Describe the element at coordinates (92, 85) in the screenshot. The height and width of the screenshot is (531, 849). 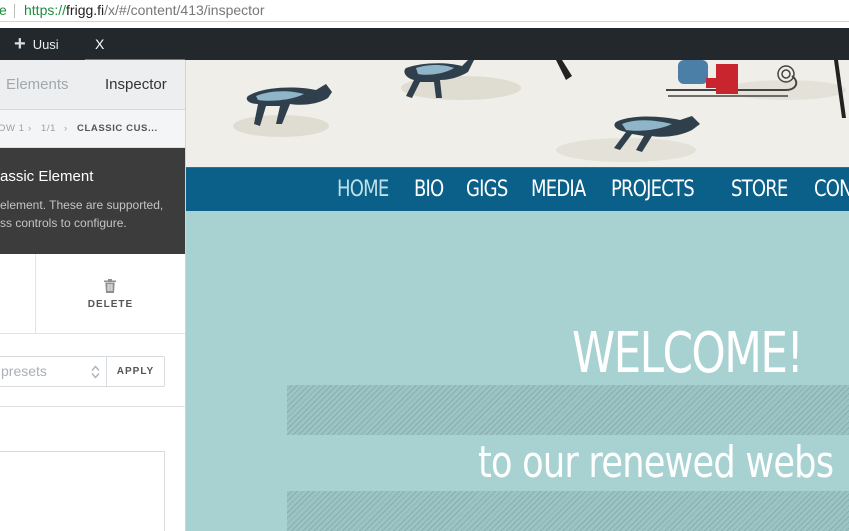
I see `panel-tabs: Elements Inspector` at that location.